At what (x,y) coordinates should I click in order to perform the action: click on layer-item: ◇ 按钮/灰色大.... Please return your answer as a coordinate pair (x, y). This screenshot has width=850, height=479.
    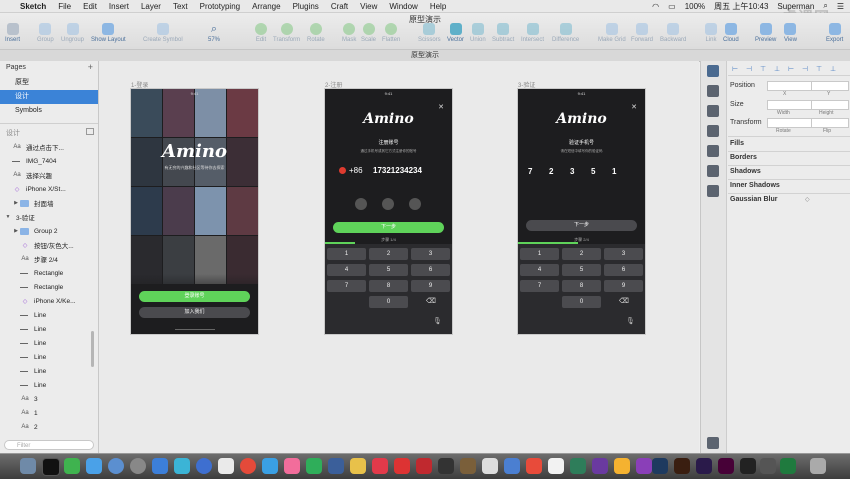
    Looking at the image, I should click on (59, 245).